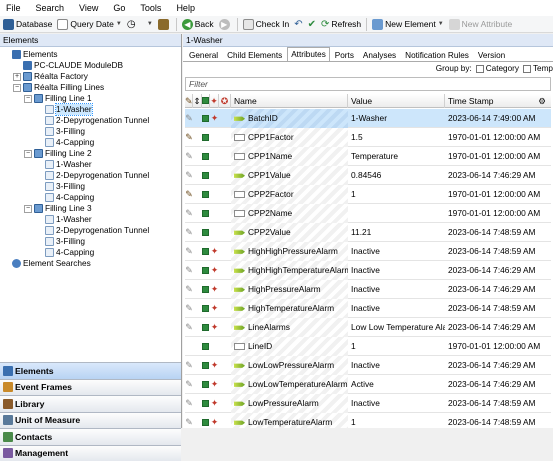 The width and height of the screenshot is (553, 461). What do you see at coordinates (492, 101) in the screenshot?
I see `column-header-timestamp: Time Stamp` at bounding box center [492, 101].